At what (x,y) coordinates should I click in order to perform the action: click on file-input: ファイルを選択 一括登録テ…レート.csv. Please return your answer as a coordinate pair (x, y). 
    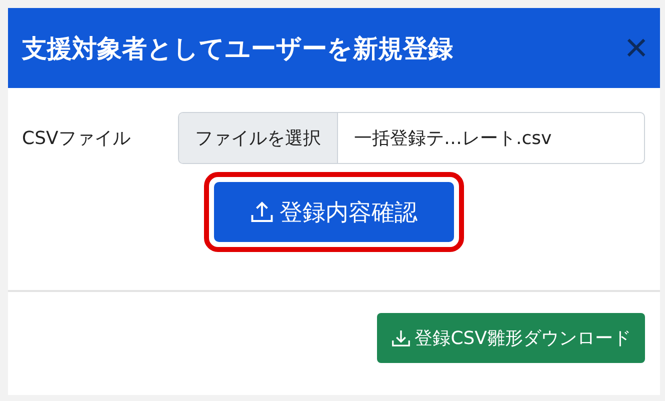
    Looking at the image, I should click on (411, 138).